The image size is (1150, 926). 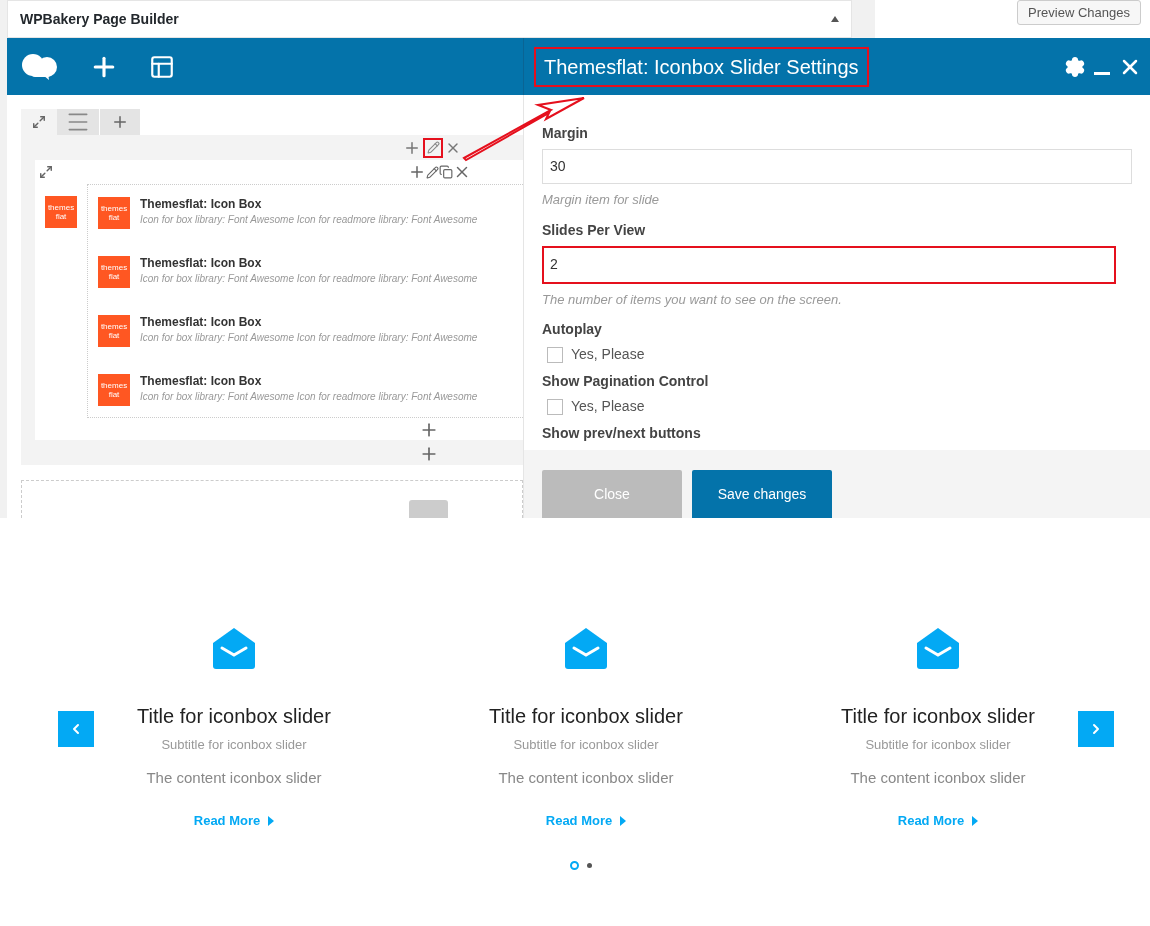 What do you see at coordinates (626, 381) in the screenshot?
I see `field-label: Show Pagination Control` at bounding box center [626, 381].